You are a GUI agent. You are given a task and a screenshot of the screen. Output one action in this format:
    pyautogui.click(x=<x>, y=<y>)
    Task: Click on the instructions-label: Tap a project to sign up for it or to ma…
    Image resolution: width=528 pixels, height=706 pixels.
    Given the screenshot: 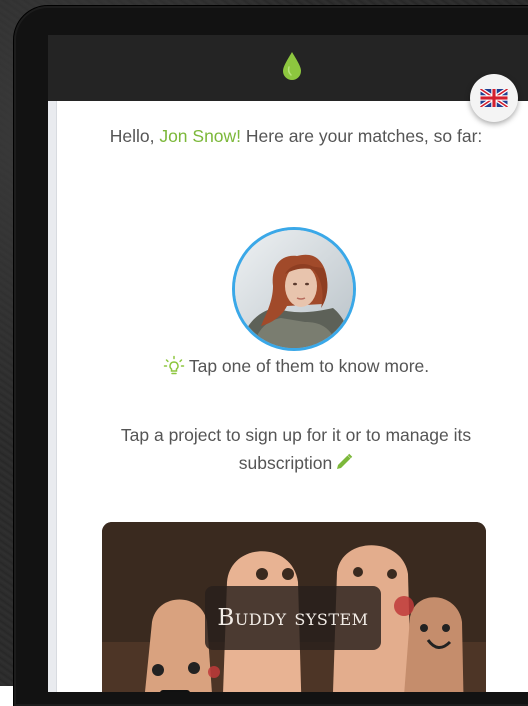 What is the action you would take?
    pyautogui.click(x=296, y=449)
    